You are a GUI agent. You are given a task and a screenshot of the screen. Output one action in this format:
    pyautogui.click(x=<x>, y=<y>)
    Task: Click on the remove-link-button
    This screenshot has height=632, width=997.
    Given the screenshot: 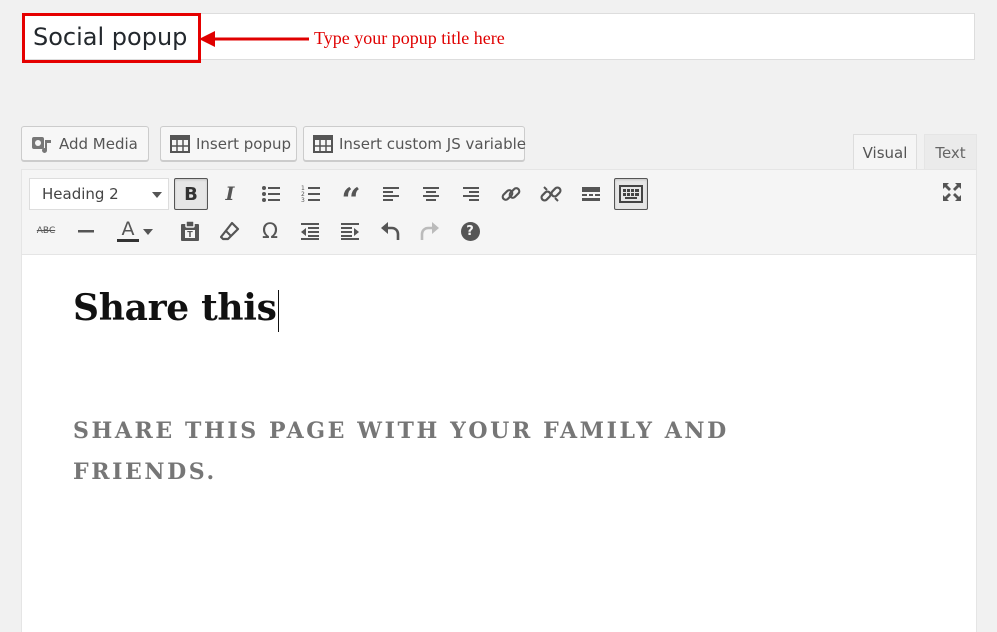 What is the action you would take?
    pyautogui.click(x=551, y=194)
    